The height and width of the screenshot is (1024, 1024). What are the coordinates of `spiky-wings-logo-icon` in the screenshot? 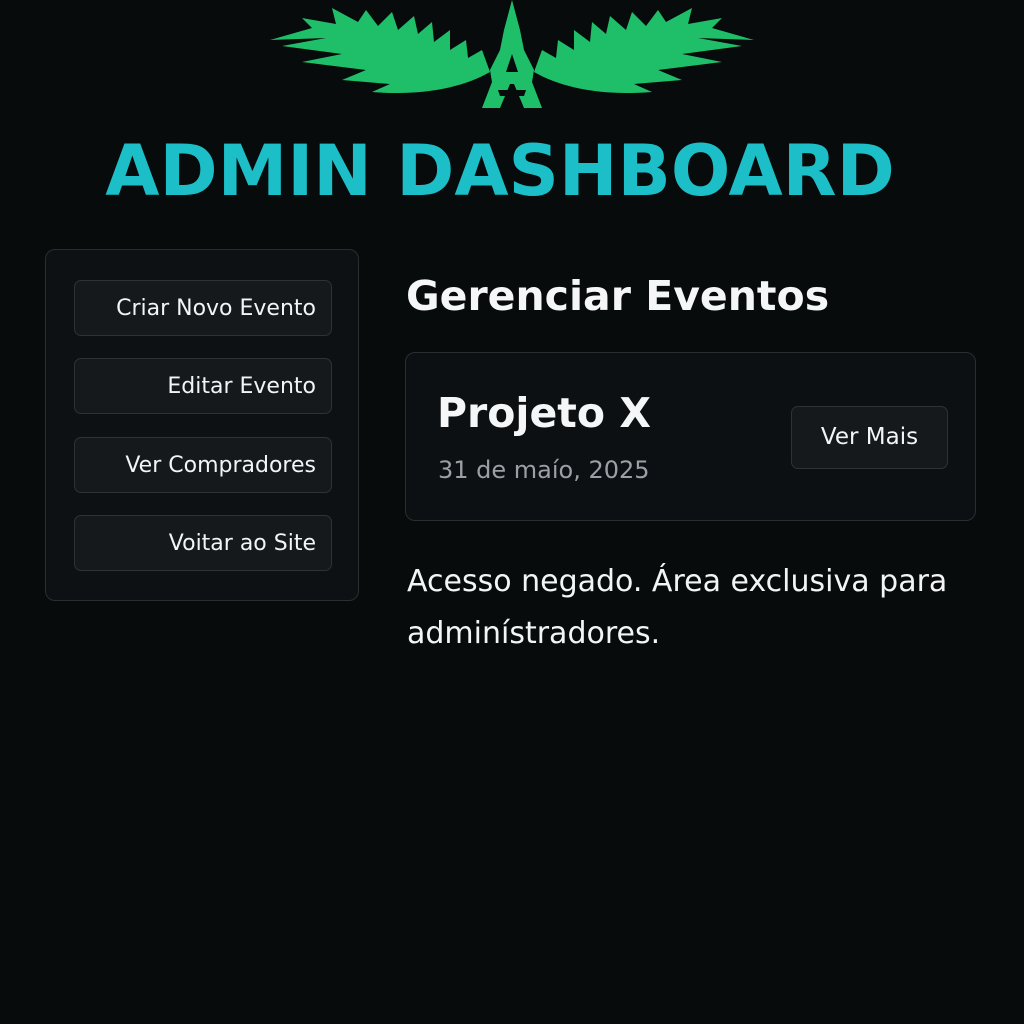 It's located at (512, 54).